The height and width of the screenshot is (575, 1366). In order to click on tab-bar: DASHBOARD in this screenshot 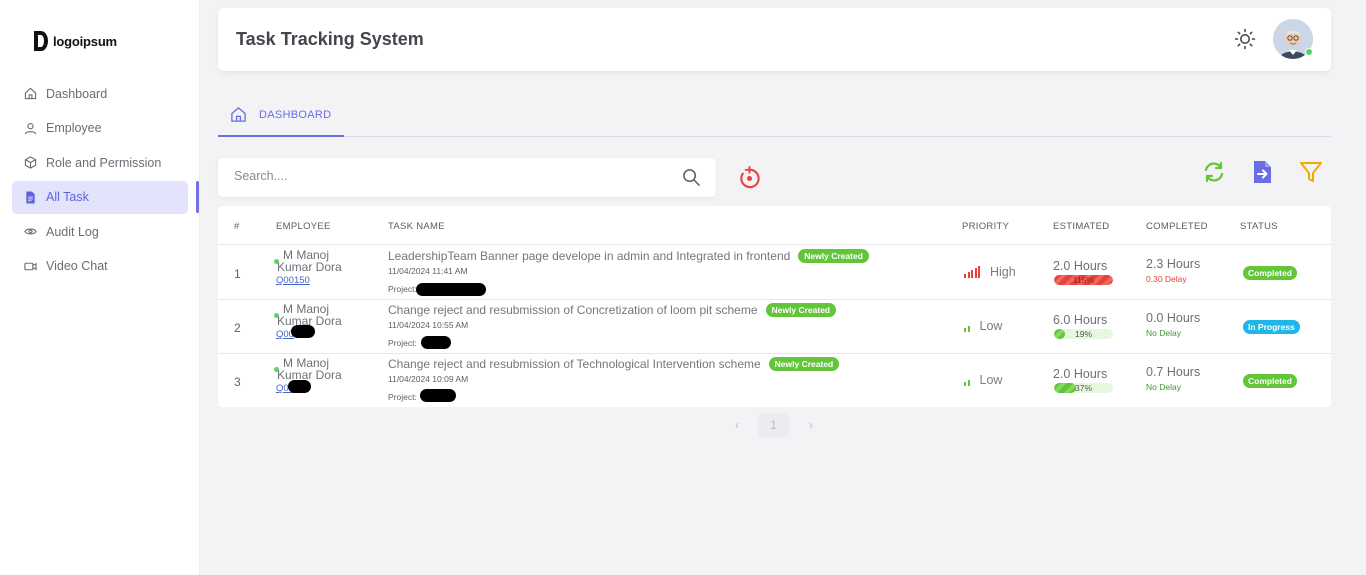, I will do `click(774, 115)`.